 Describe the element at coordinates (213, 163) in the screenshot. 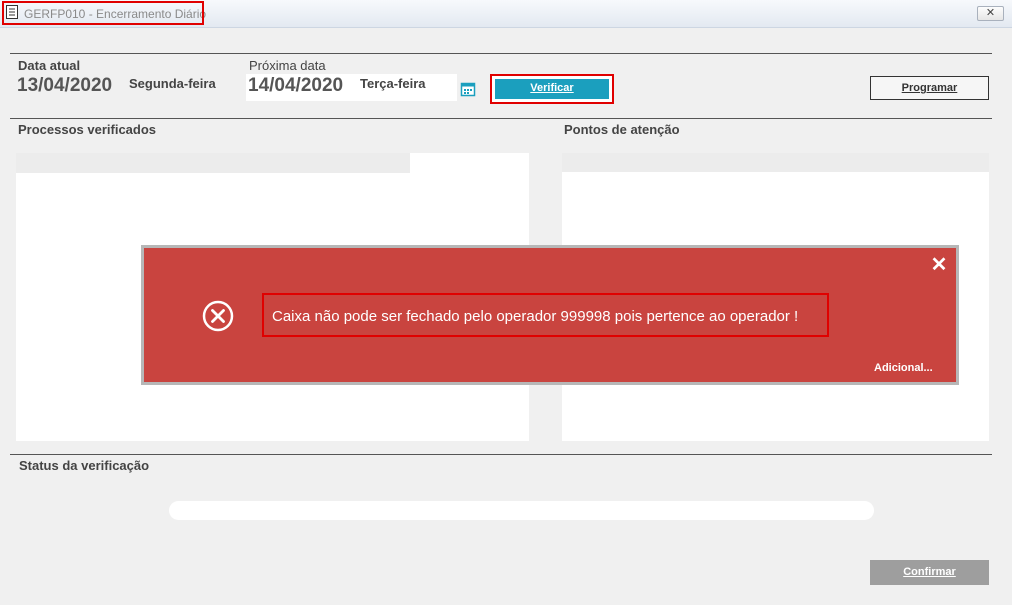

I see `processes-list-header` at that location.